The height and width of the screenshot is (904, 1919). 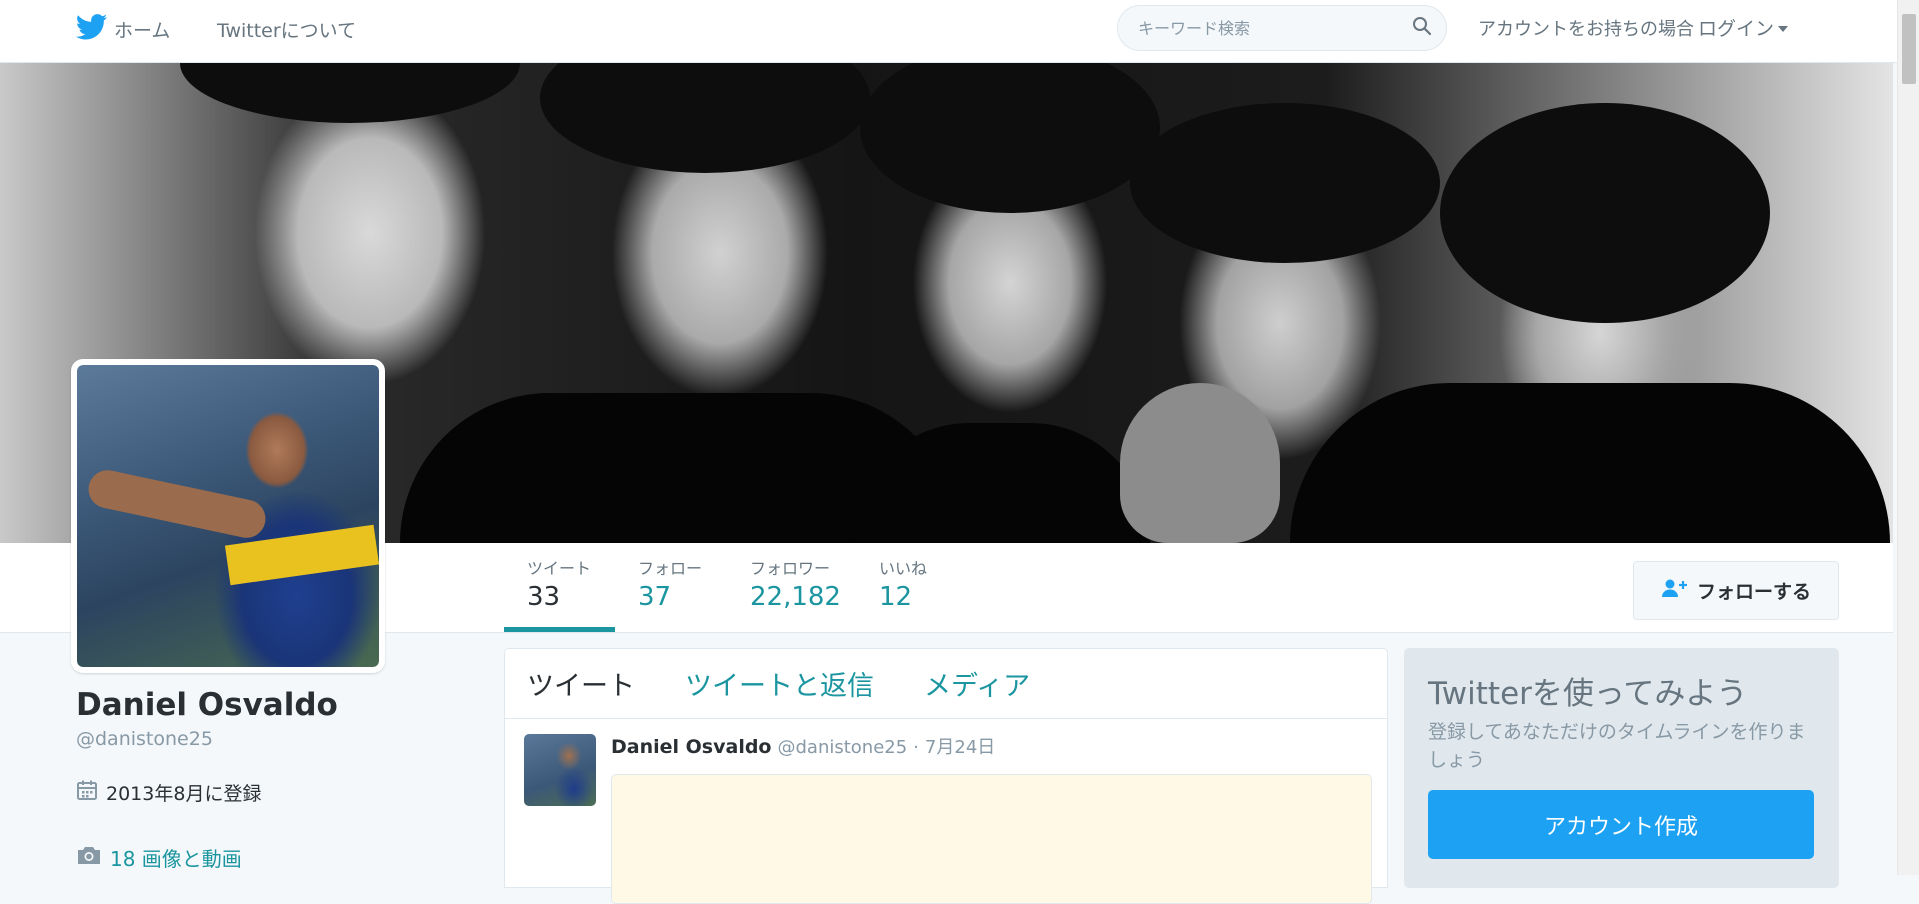 I want to click on tab-tweets-and-replies: ツイートと返信, so click(x=779, y=683).